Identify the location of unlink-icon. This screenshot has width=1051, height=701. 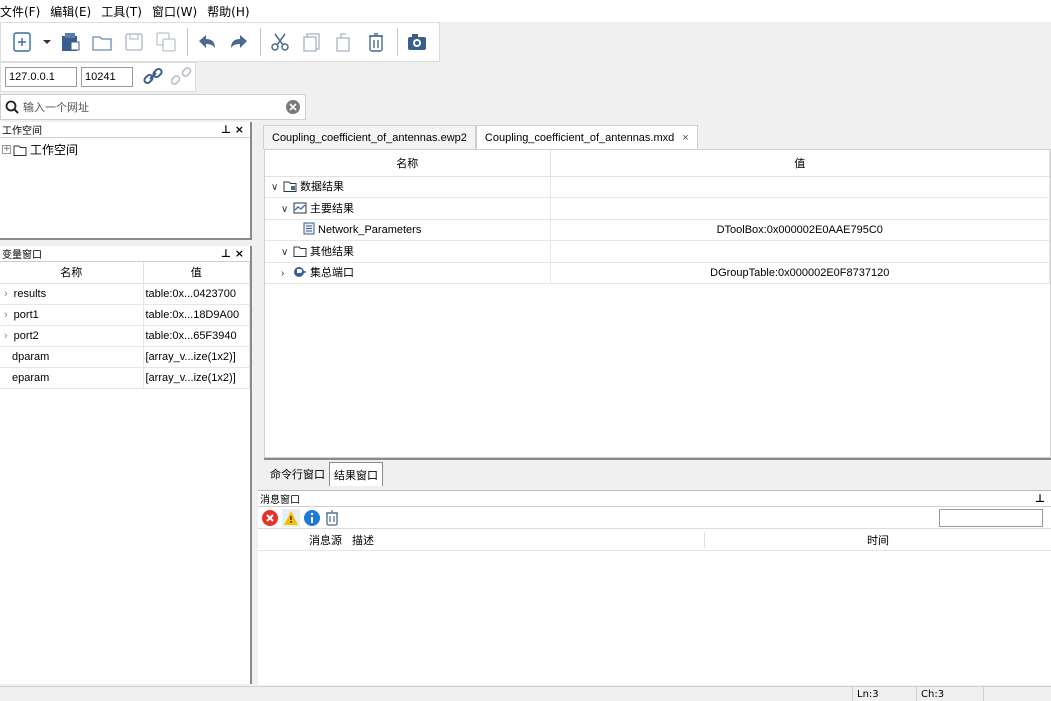
(181, 75).